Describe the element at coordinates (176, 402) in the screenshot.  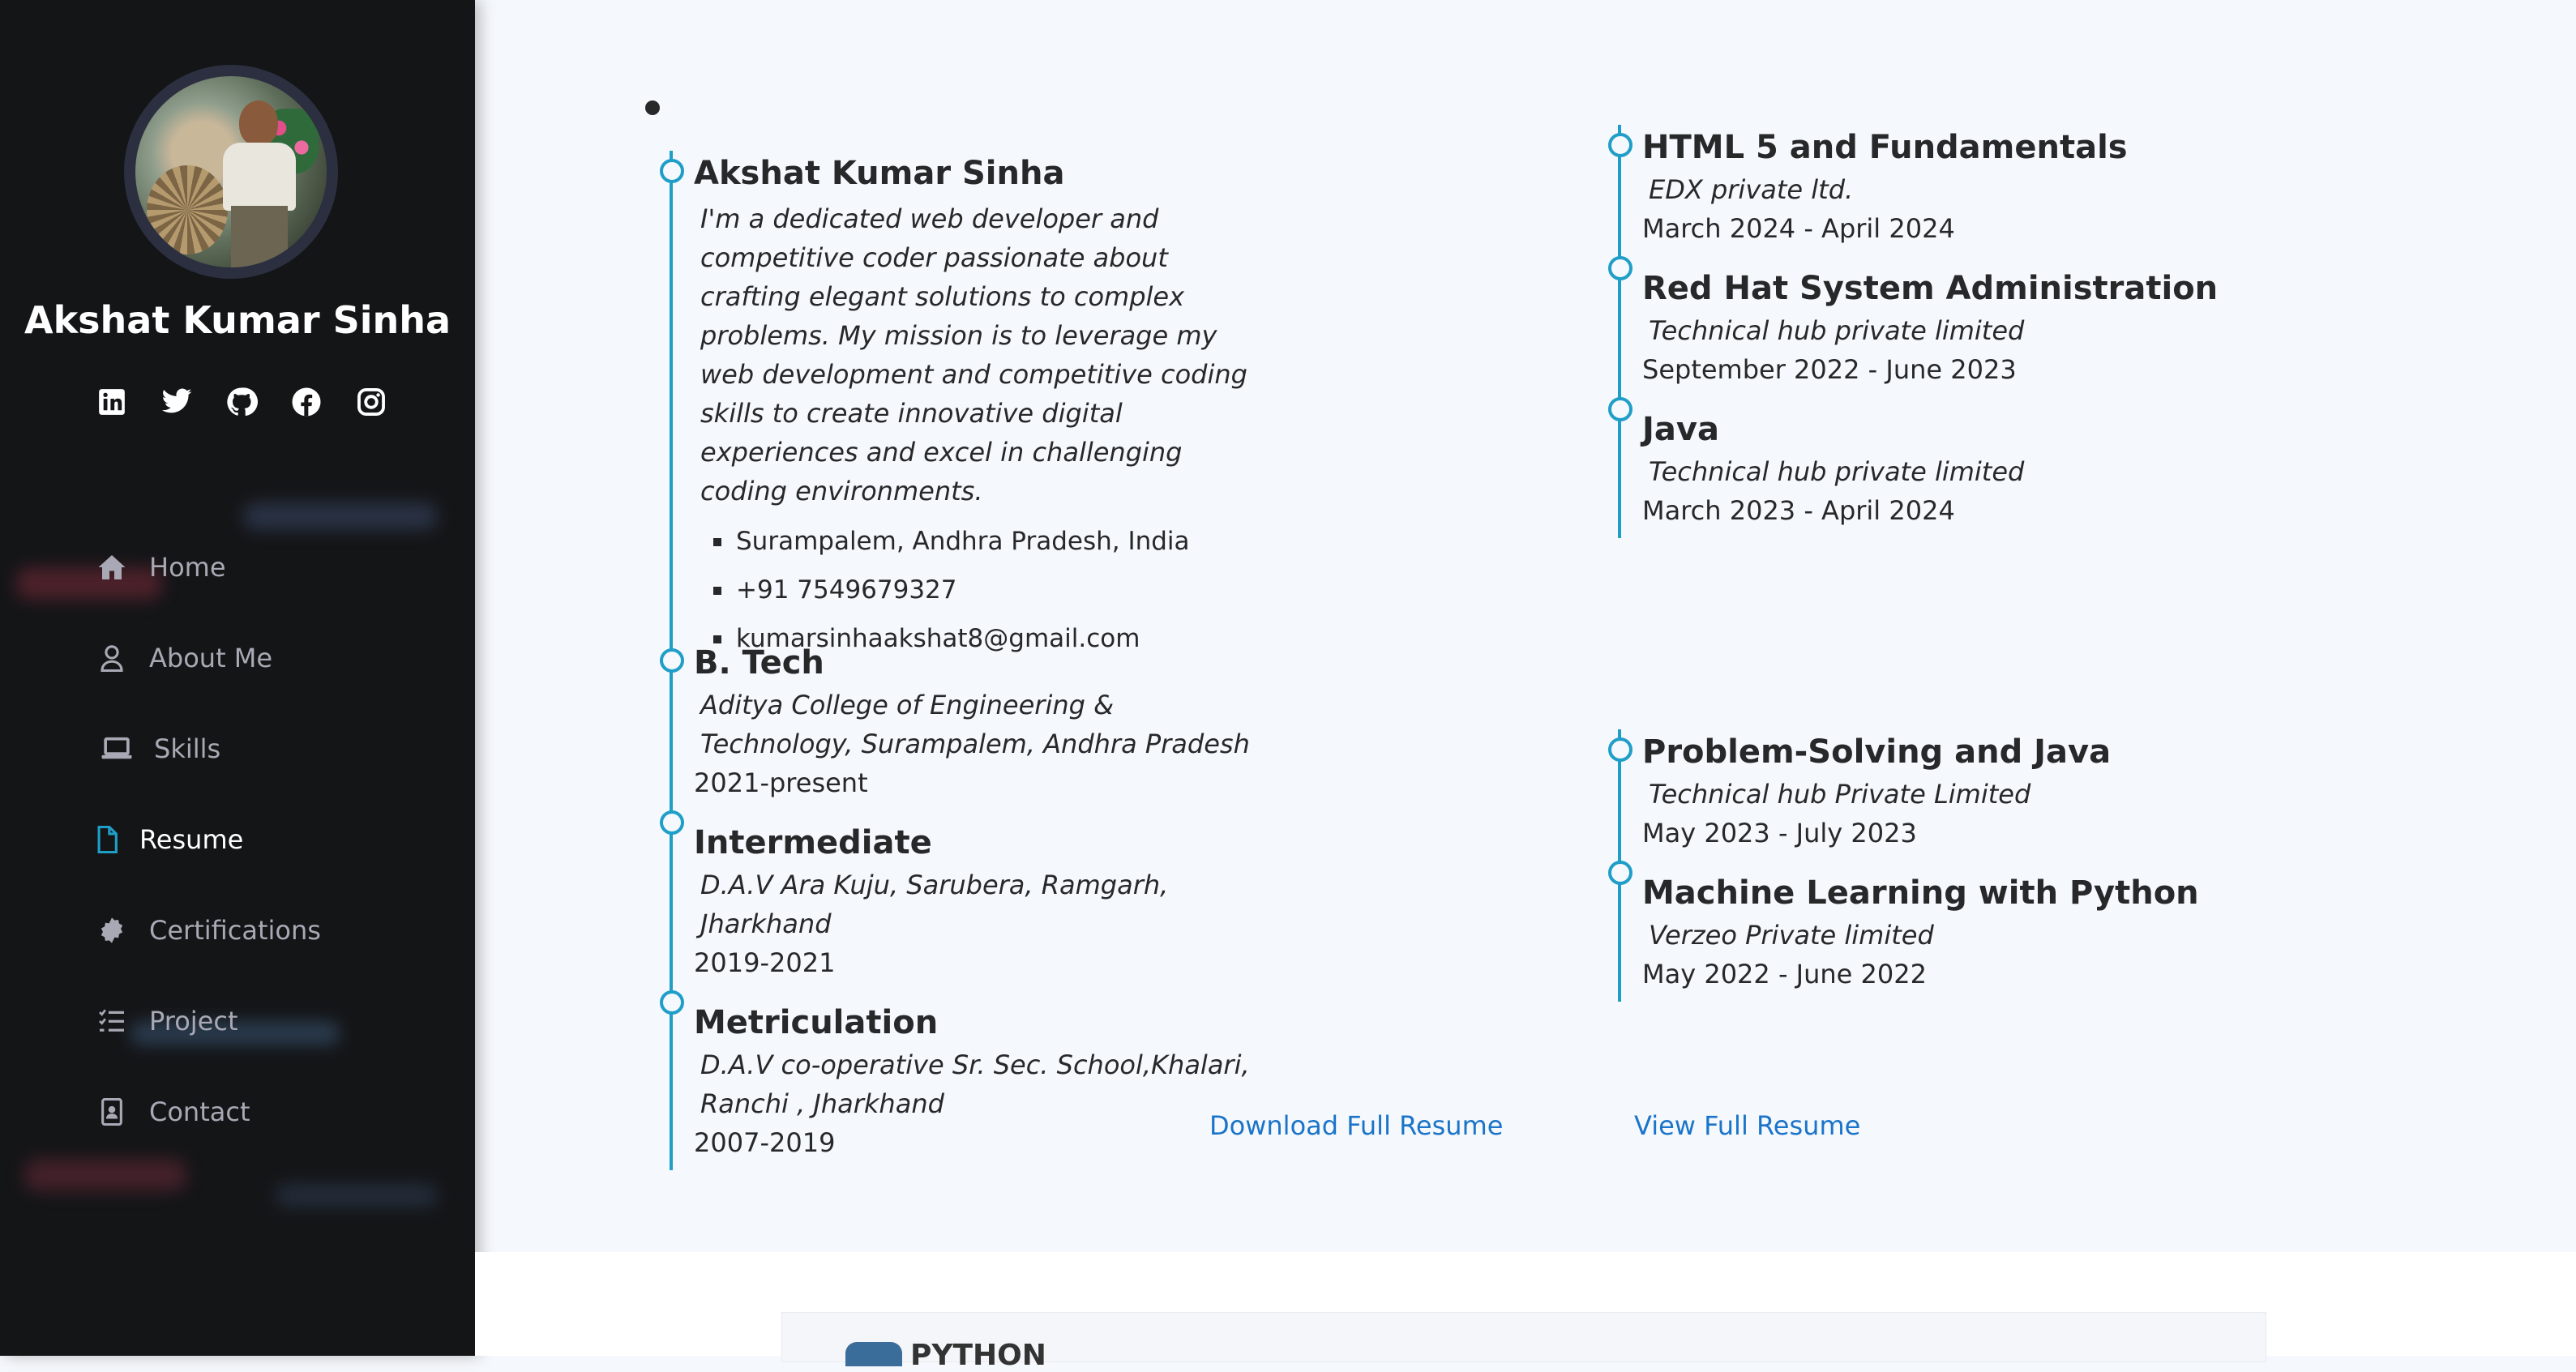
I see `twitter-icon` at that location.